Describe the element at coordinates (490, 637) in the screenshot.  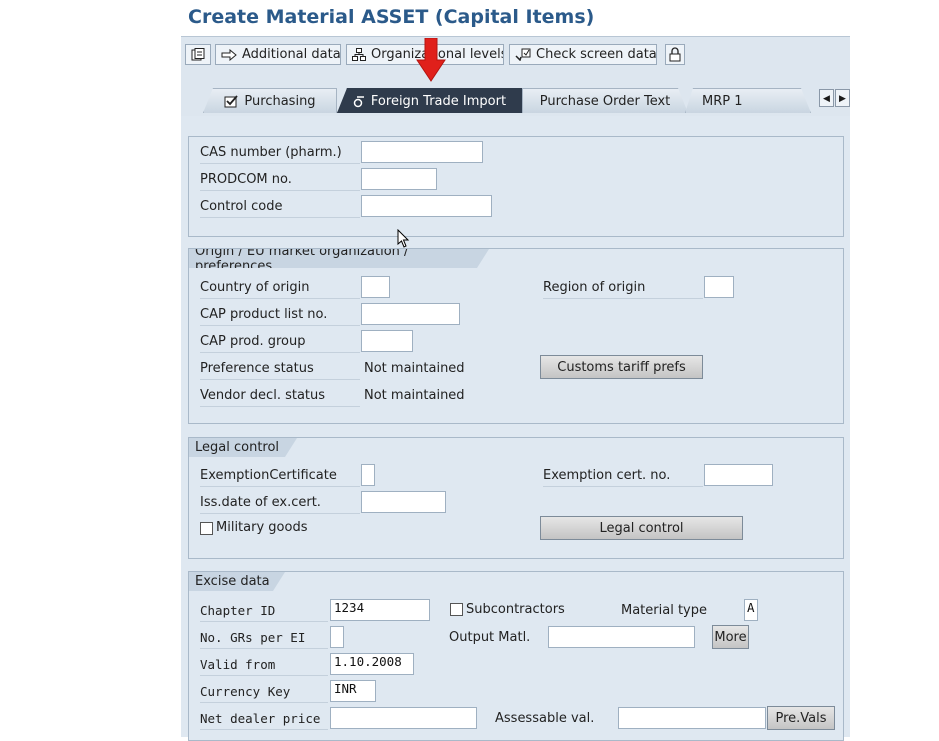
I see `output-matl-label: Output Matl.` at that location.